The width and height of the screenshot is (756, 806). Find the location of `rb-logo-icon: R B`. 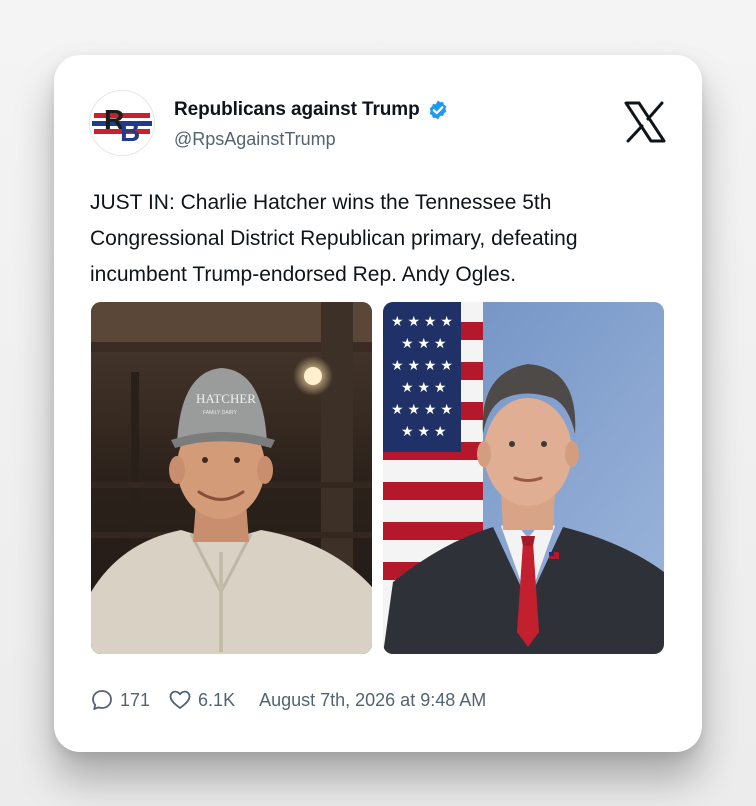

rb-logo-icon: R B is located at coordinates (122, 123).